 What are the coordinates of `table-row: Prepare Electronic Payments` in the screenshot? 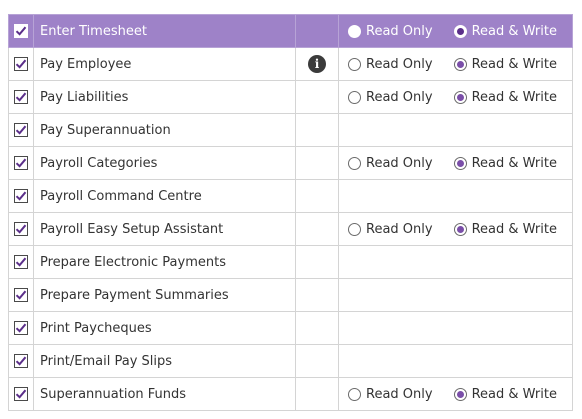 It's located at (290, 262).